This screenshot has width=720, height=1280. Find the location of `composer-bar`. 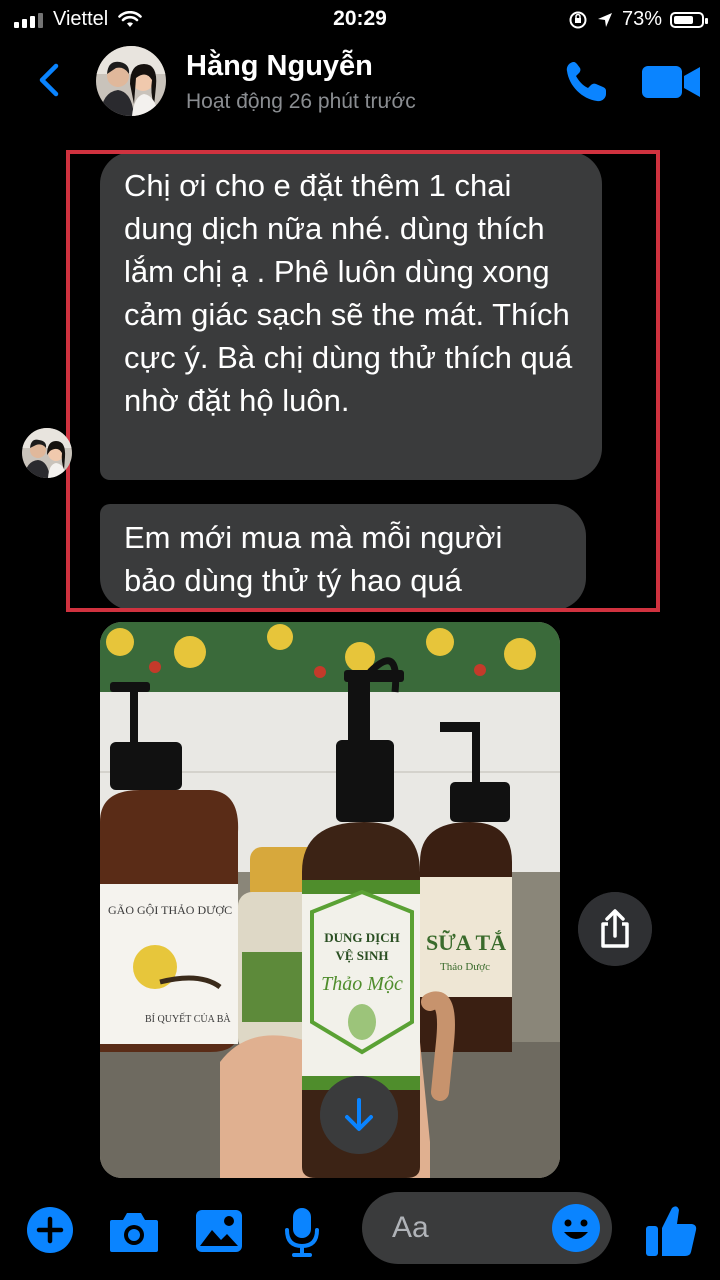

composer-bar is located at coordinates (360, 1229).